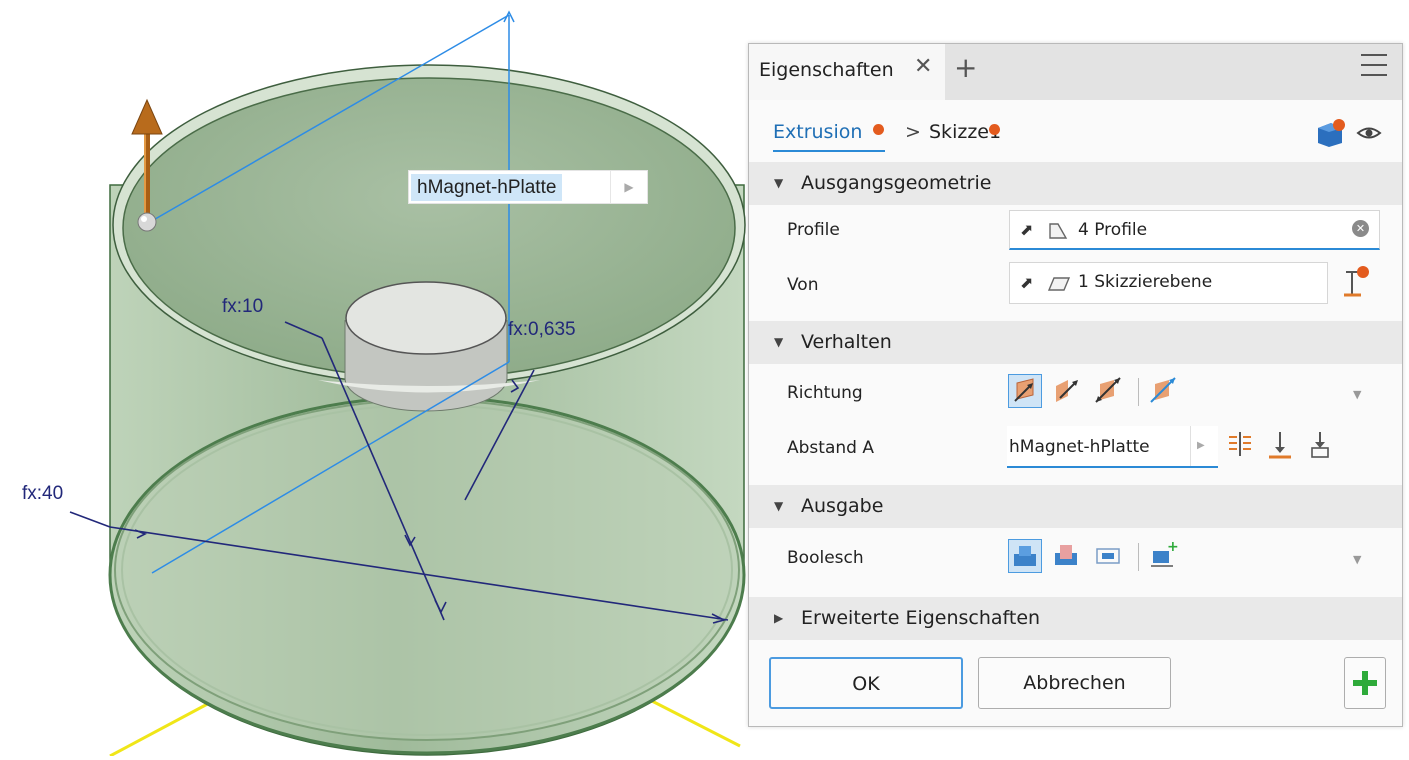  Describe the element at coordinates (1164, 391) in the screenshot. I see `direction-asymmetric-button` at that location.